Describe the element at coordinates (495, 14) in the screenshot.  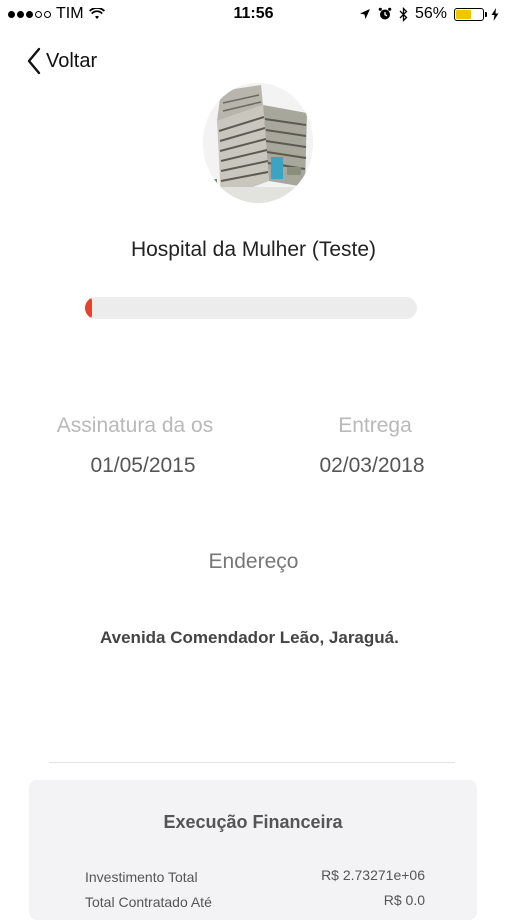
I see `charging-bolt-icon` at that location.